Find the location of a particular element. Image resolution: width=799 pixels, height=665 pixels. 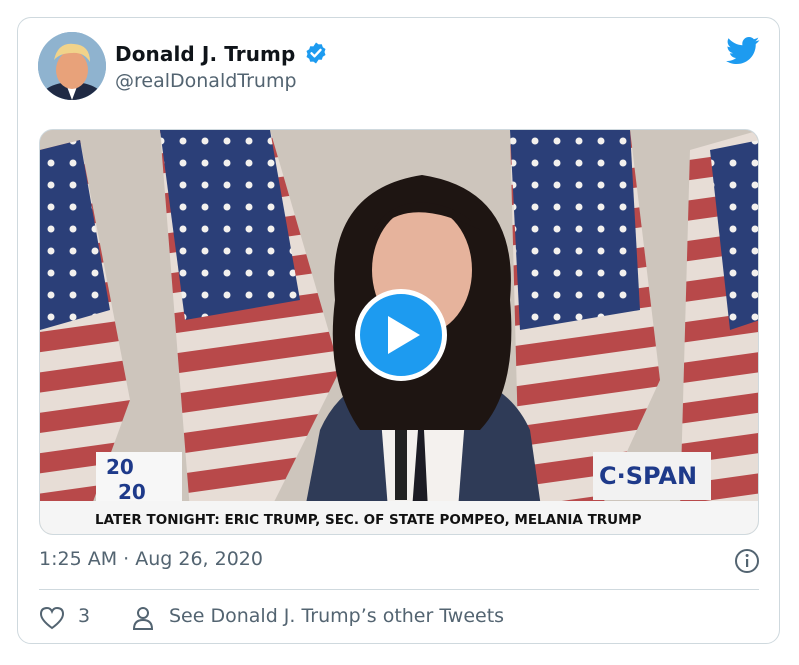

person-icon is located at coordinates (143, 618).